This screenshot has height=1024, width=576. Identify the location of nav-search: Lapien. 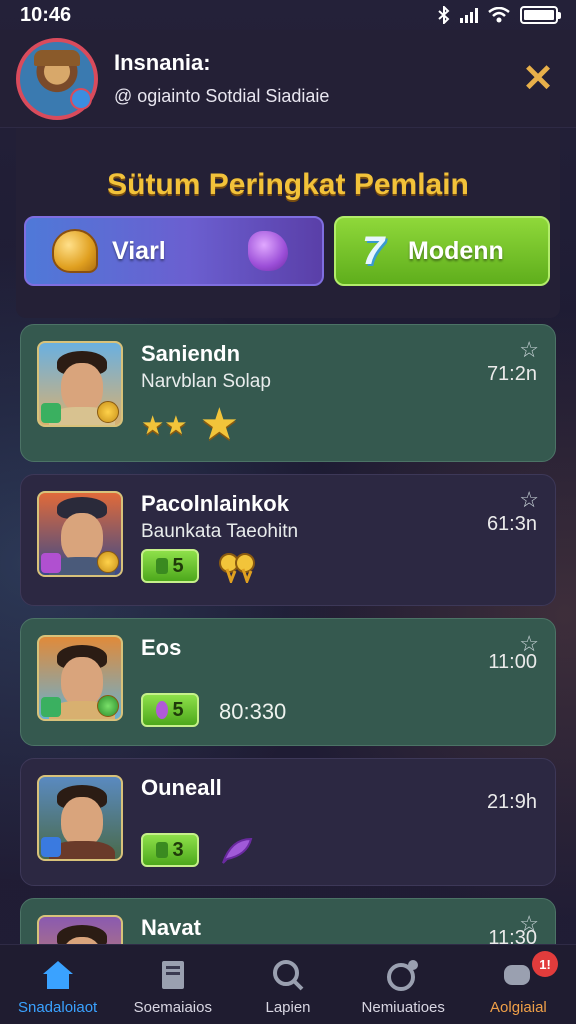
(287, 984).